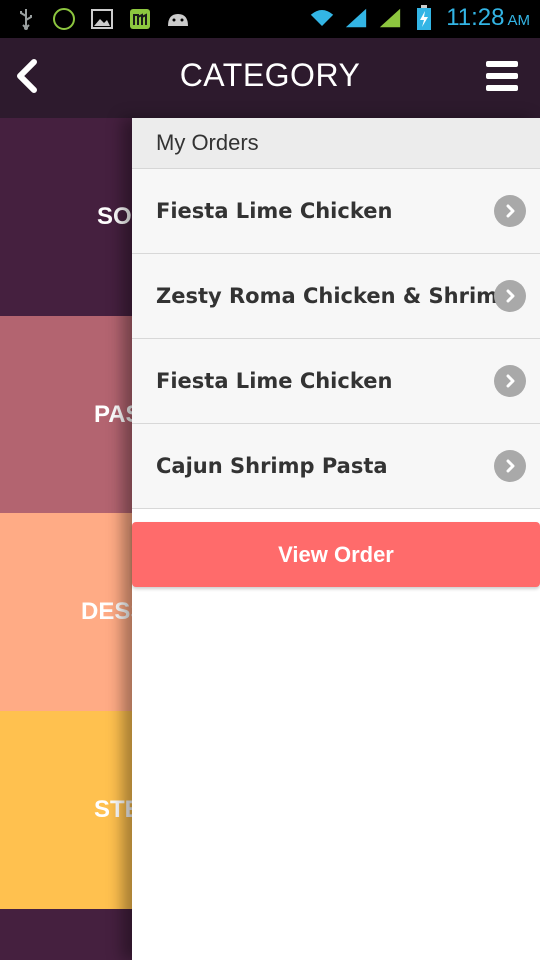 This screenshot has height=960, width=540. I want to click on android-icon, so click(178, 19).